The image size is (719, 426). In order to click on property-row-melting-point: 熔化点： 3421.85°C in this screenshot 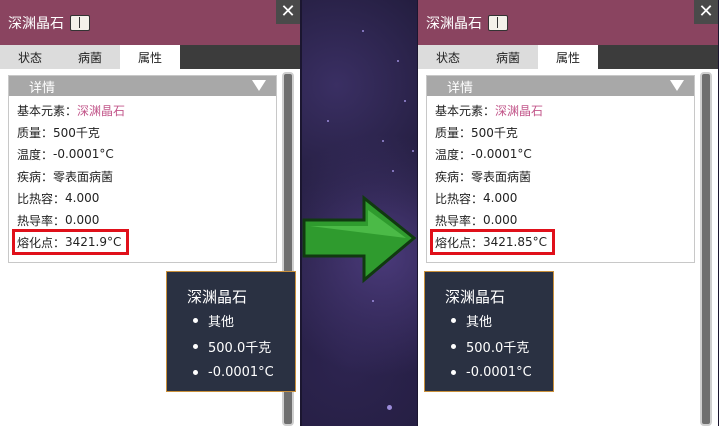, I will do `click(492, 242)`.